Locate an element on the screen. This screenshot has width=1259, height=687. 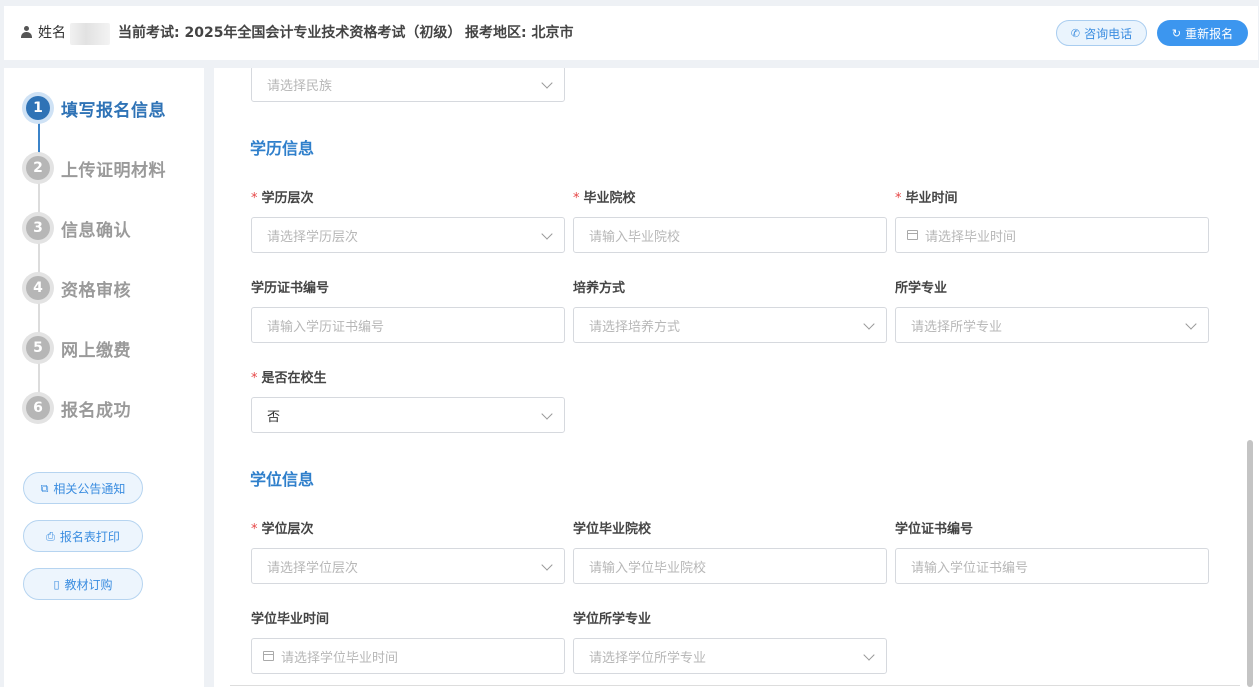
step-registration-success: 6 报名成功 is located at coordinates (112, 408).